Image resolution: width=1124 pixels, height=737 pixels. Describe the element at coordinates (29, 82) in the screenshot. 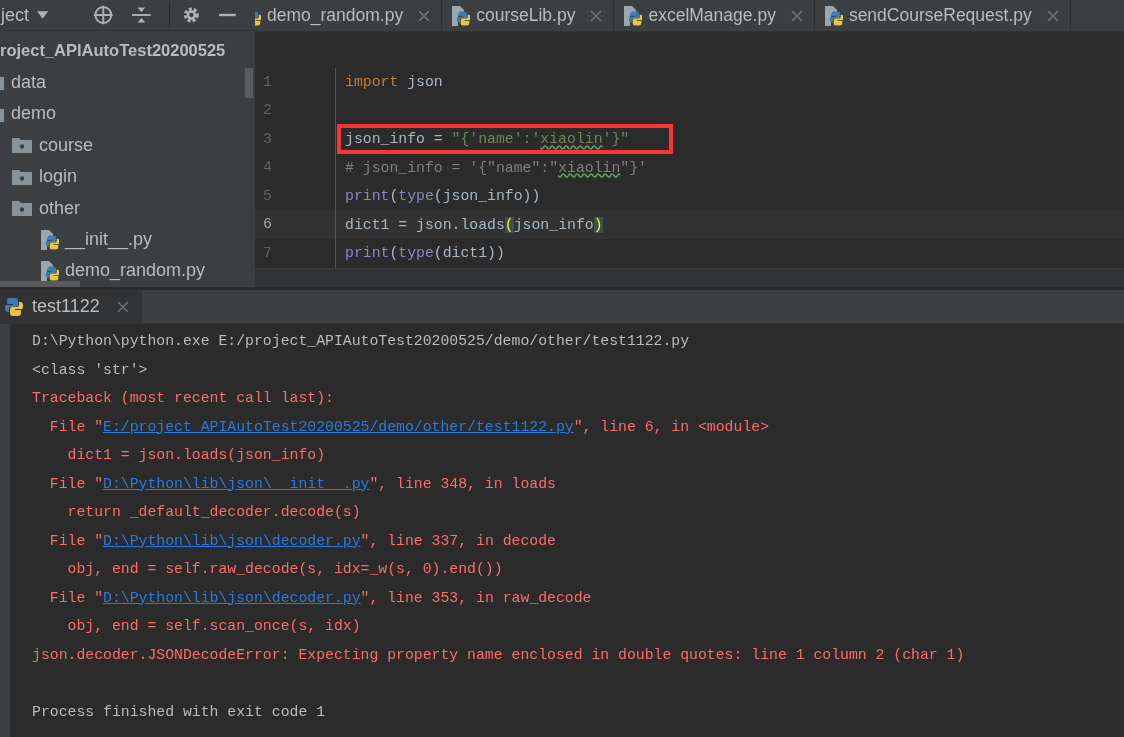

I see `tree-item: data` at that location.